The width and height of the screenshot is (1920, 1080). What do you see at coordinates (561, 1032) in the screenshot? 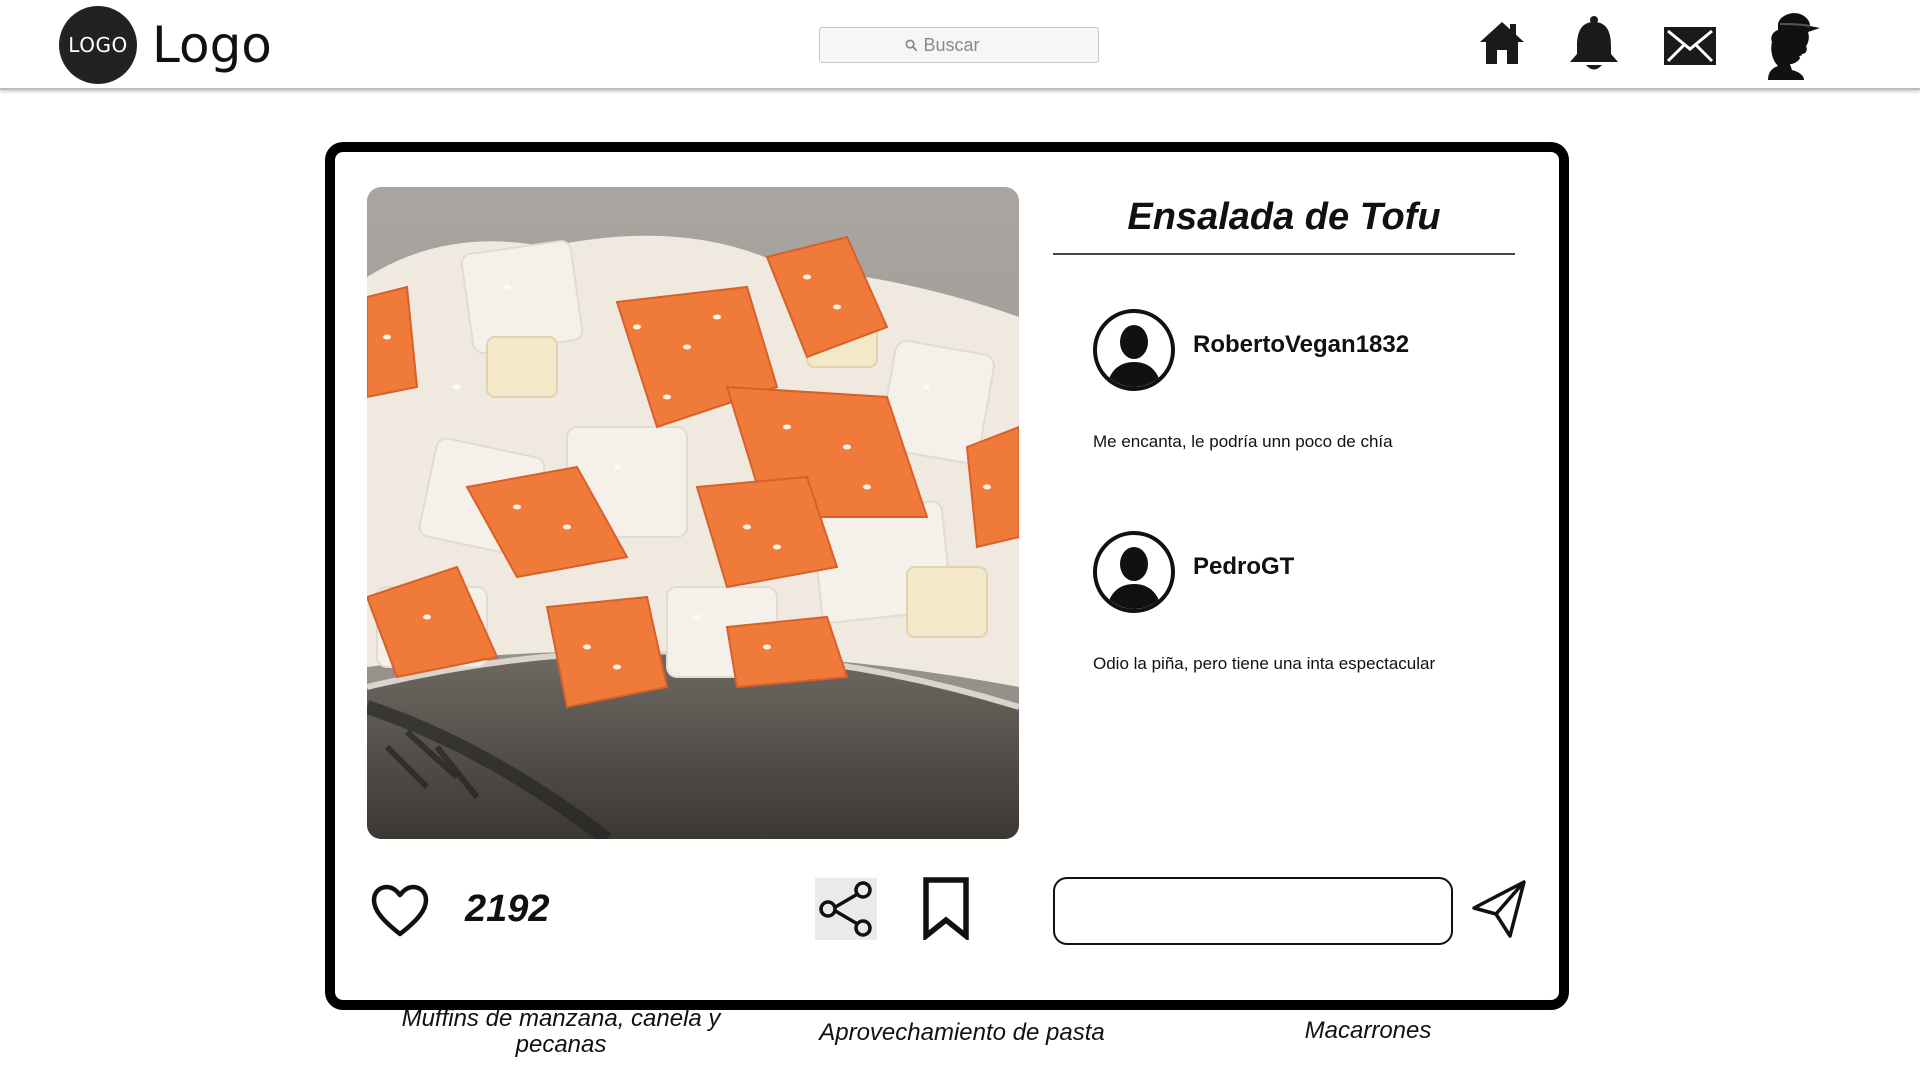
I see `related-recipe-caption: Muffins de manzana, canela y pecanas` at bounding box center [561, 1032].